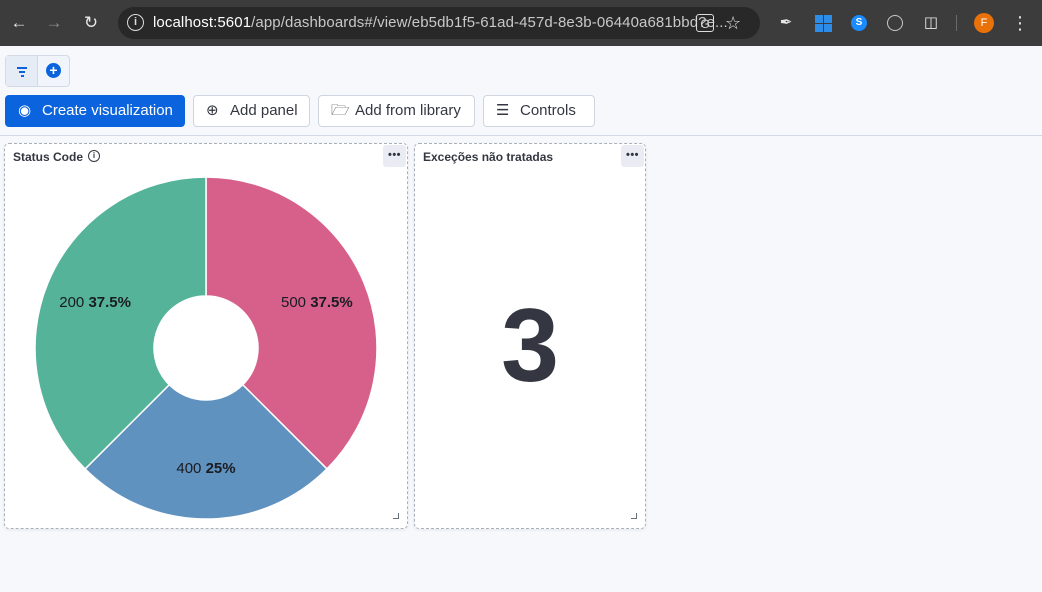  What do you see at coordinates (19, 23) in the screenshot?
I see `back-arrow-icon: ←` at bounding box center [19, 23].